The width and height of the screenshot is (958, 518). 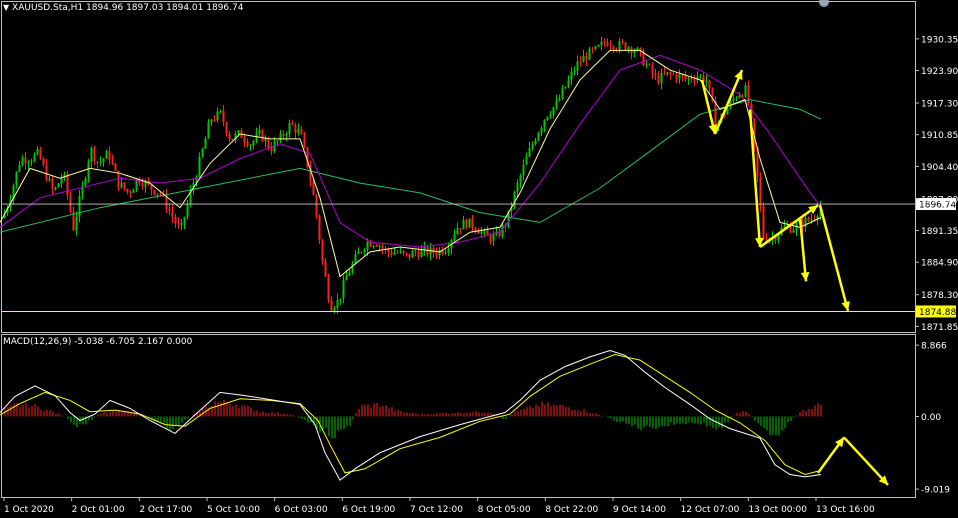 I want to click on price-axis-label: 1910.85, so click(x=939, y=136).